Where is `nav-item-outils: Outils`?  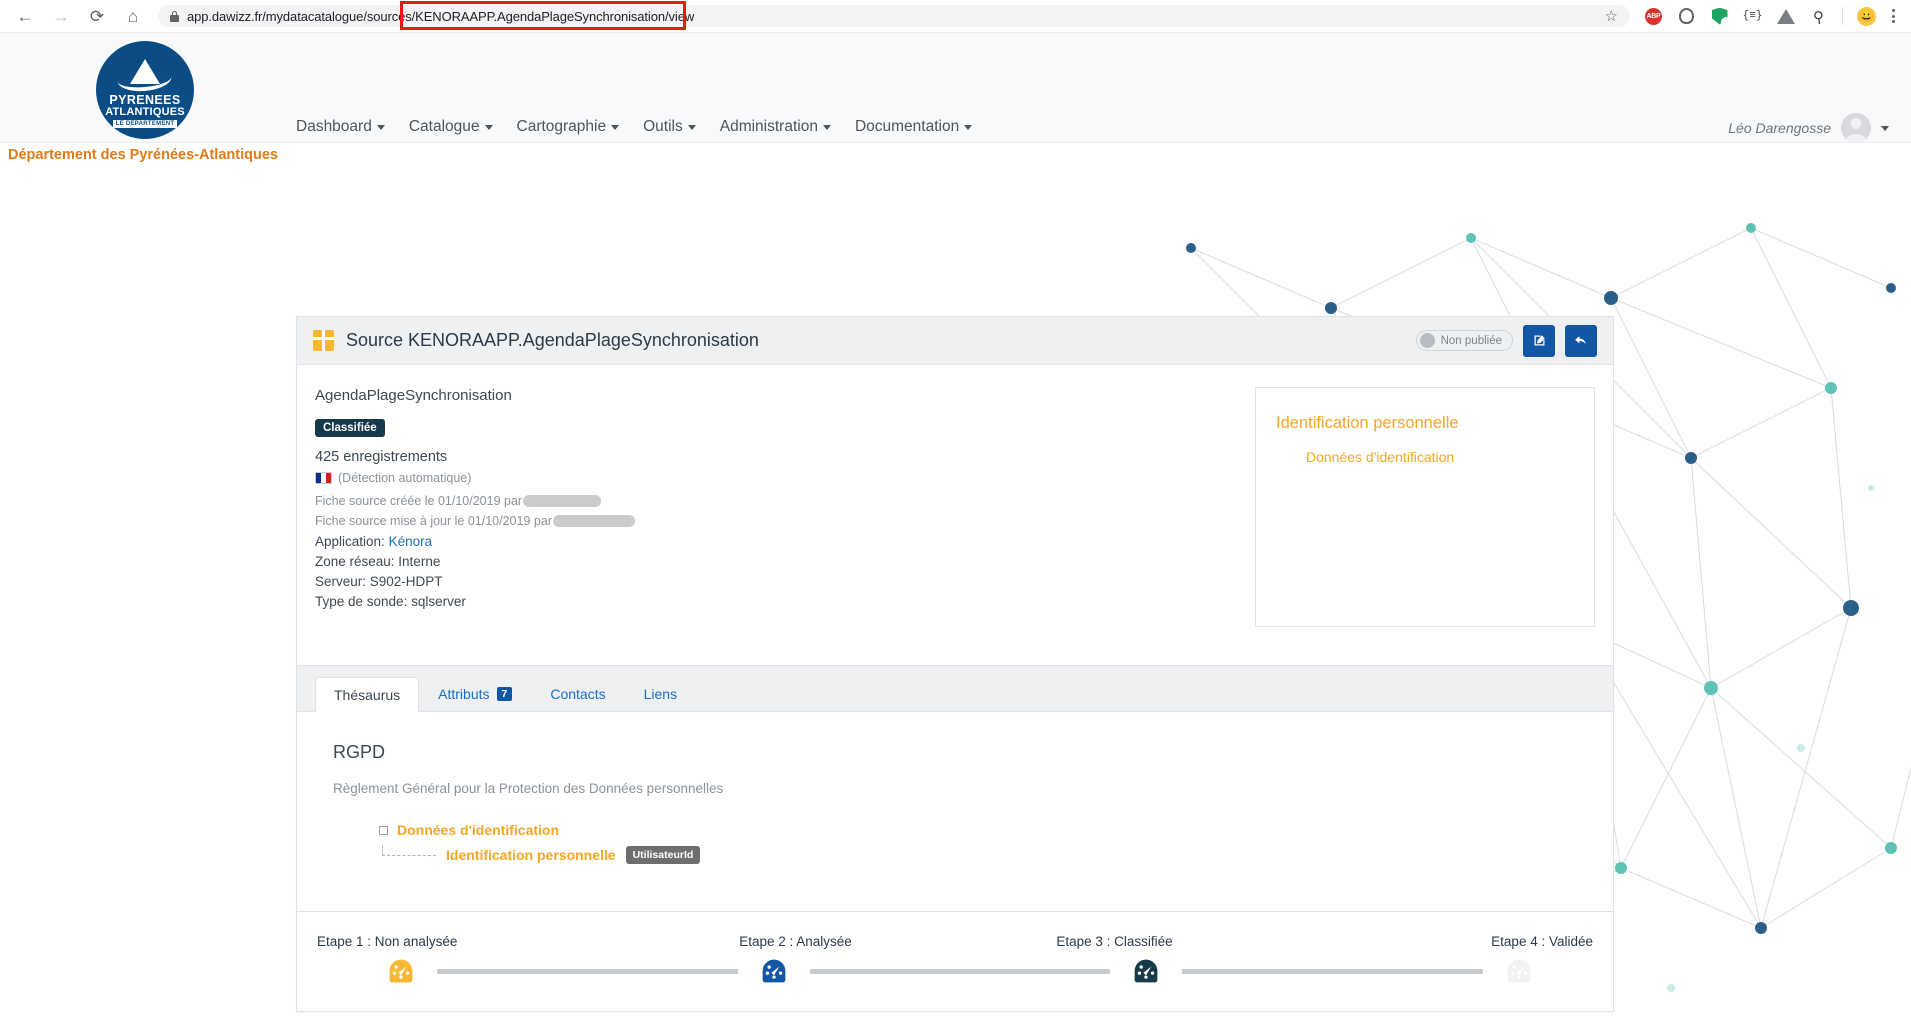
nav-item-outils: Outils is located at coordinates (669, 127).